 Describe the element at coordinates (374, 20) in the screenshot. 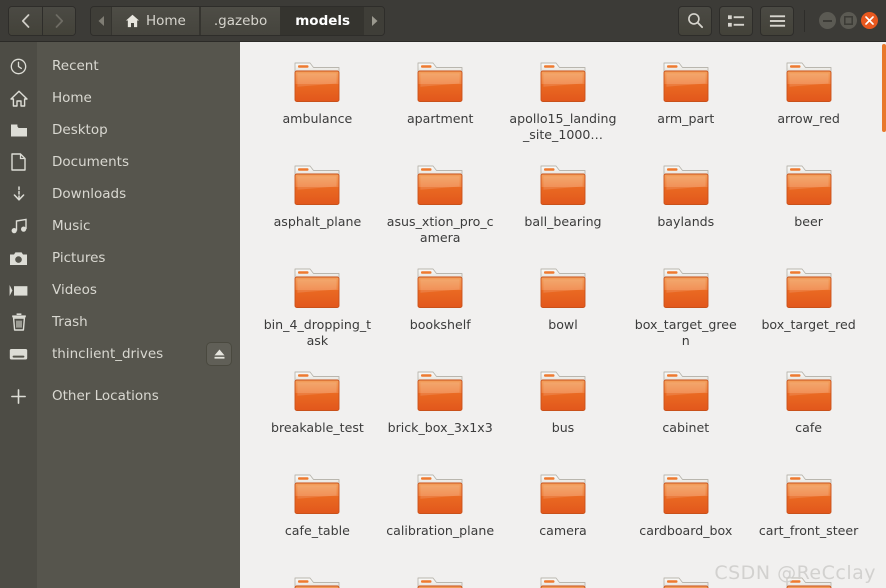

I see `breadcrumb-scroll-right` at that location.